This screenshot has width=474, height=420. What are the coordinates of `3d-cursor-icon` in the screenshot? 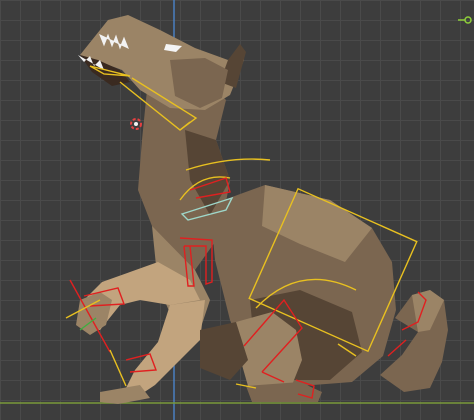 It's located at (136, 124).